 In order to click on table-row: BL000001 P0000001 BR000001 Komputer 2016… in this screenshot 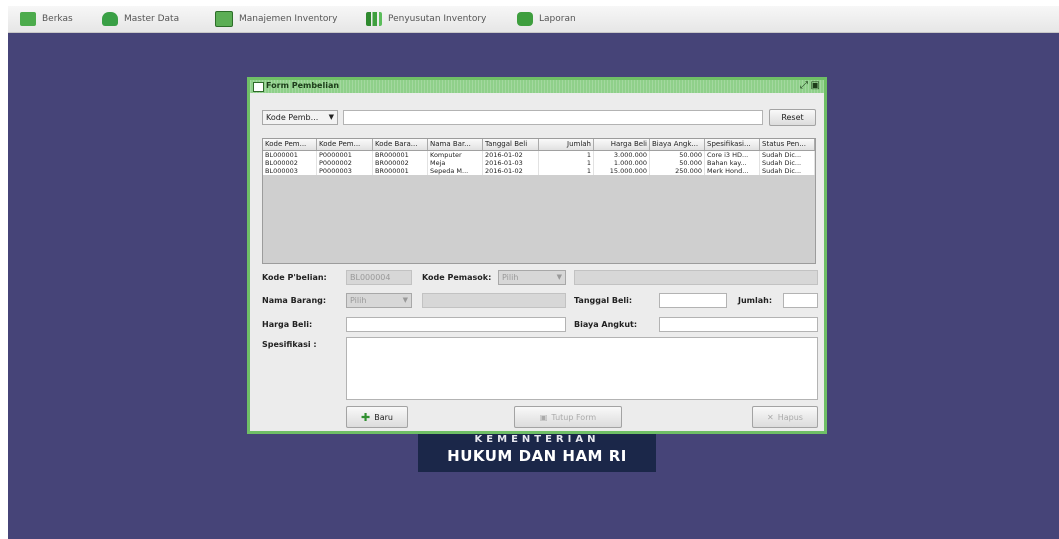, I will do `click(539, 155)`.